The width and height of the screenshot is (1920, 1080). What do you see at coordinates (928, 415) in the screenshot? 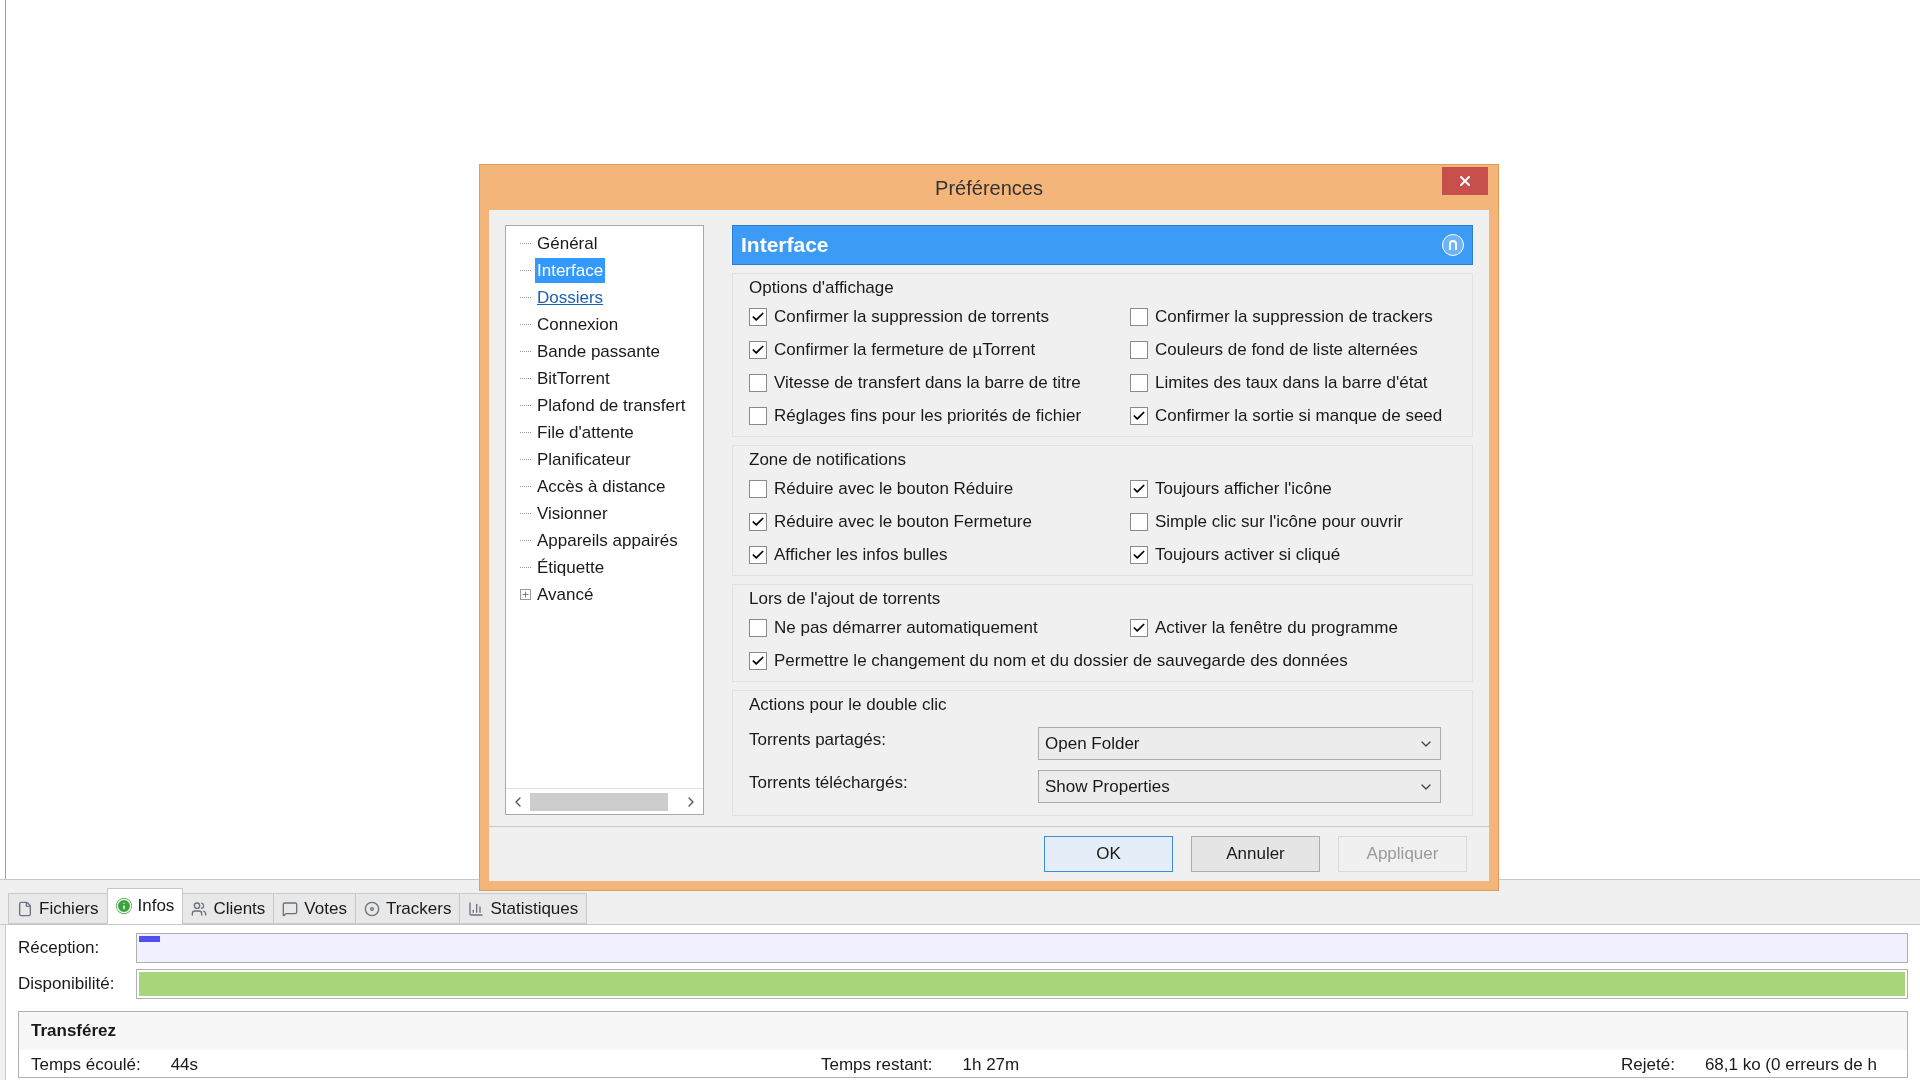
I see `checkbox-label: Réglages fins pour les priorités de fichier` at bounding box center [928, 415].